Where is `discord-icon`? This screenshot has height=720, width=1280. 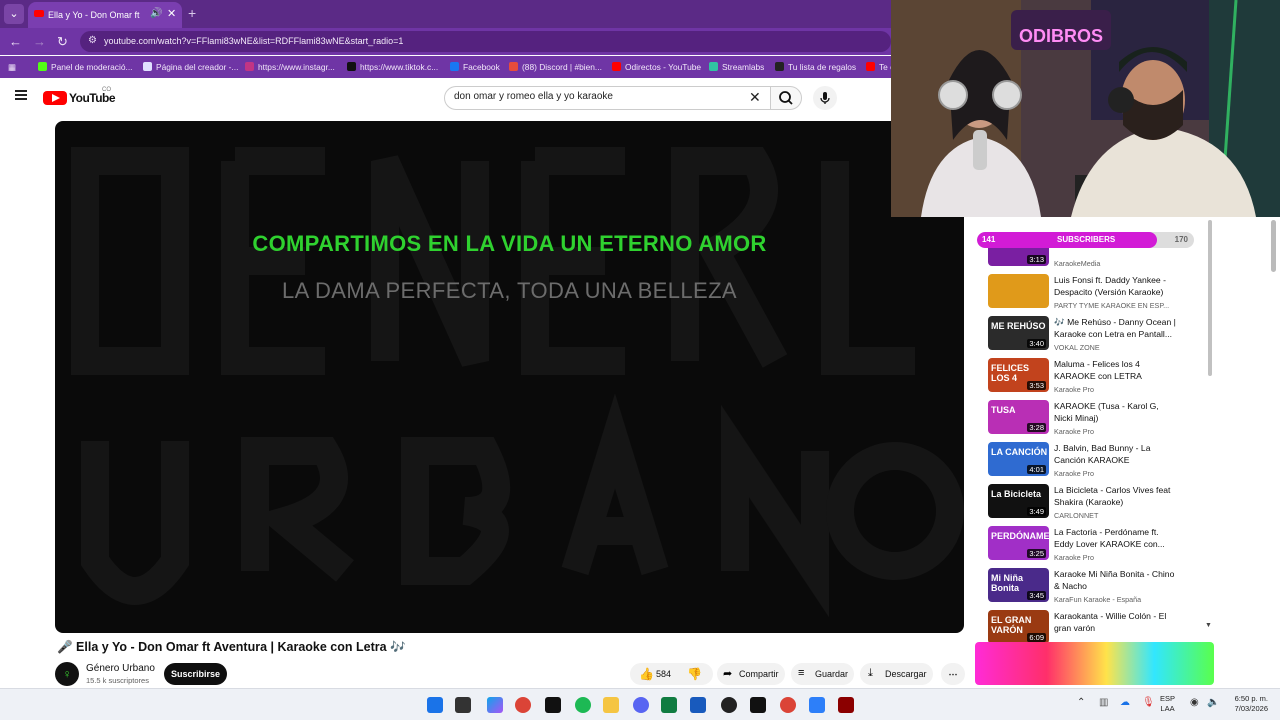
discord-icon is located at coordinates (641, 705).